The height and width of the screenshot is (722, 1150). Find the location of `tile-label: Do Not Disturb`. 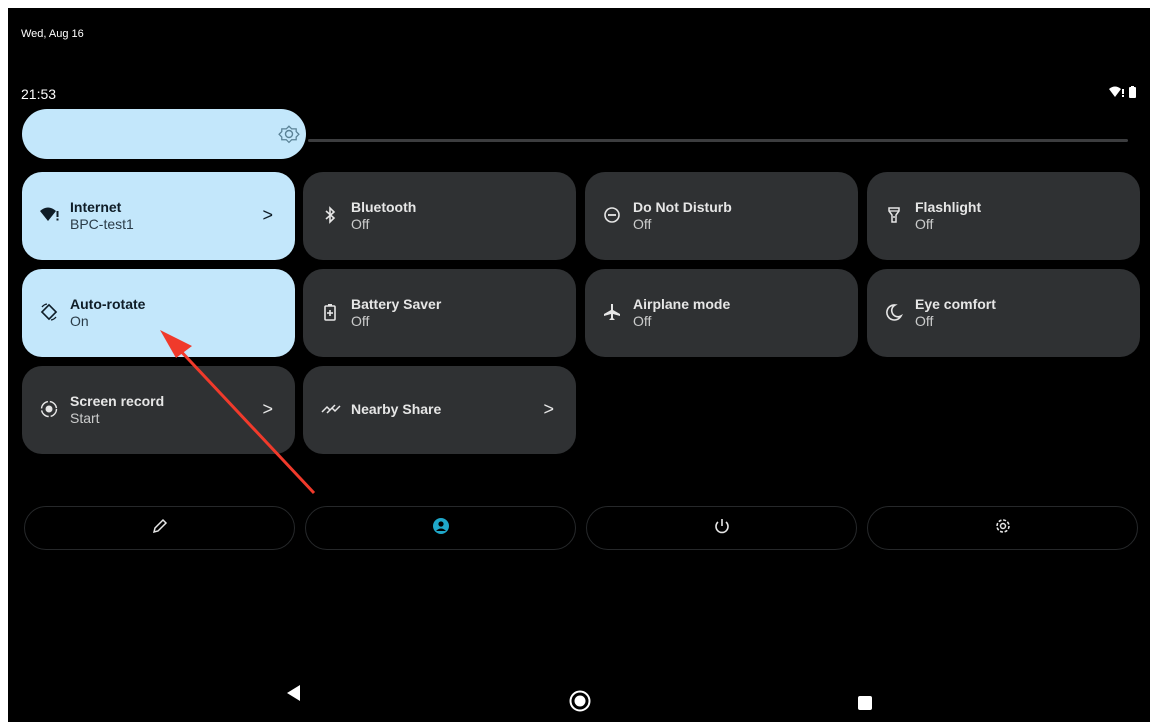

tile-label: Do Not Disturb is located at coordinates (682, 207).